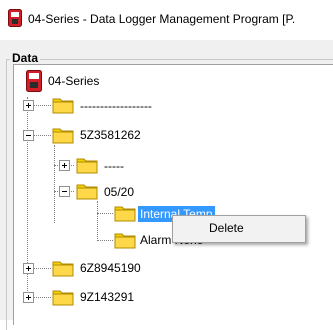 This screenshot has height=330, width=333. What do you see at coordinates (110, 268) in the screenshot?
I see `tree-node-label: 6Z8945190` at bounding box center [110, 268].